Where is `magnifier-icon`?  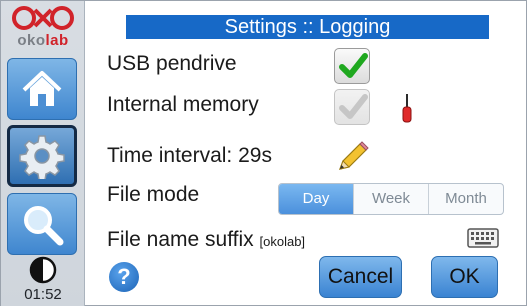
magnifier-icon is located at coordinates (44, 226).